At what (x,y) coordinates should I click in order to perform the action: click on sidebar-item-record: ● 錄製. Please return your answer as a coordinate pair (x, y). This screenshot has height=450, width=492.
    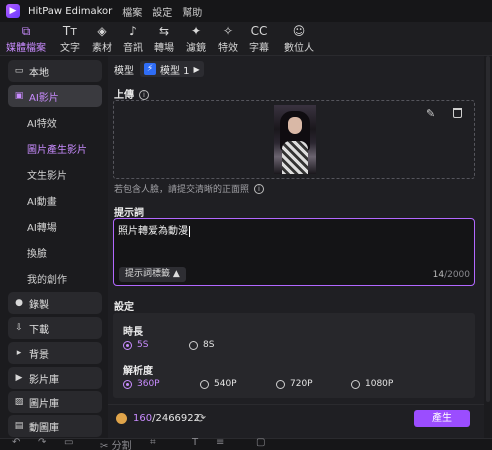
    Looking at the image, I should click on (55, 303).